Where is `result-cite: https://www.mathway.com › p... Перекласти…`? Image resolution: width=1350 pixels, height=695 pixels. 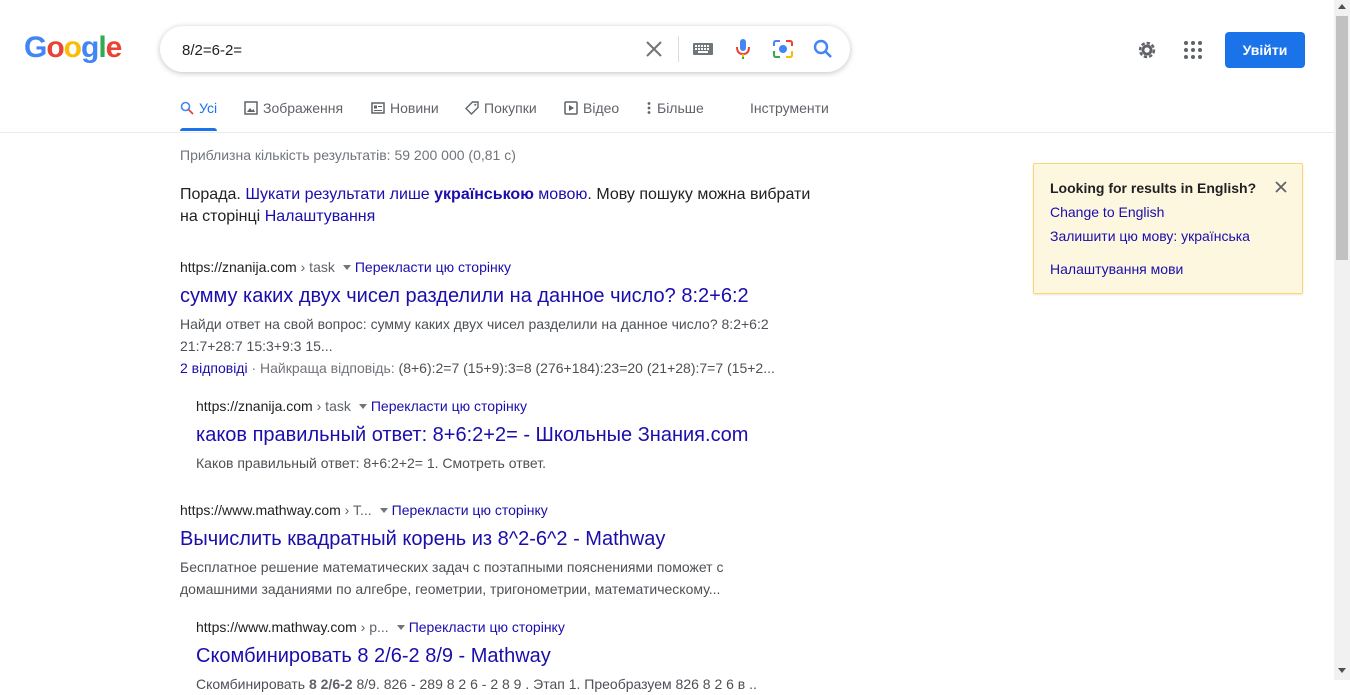 result-cite: https://www.mathway.com › p... Перекласти… is located at coordinates (476, 627).